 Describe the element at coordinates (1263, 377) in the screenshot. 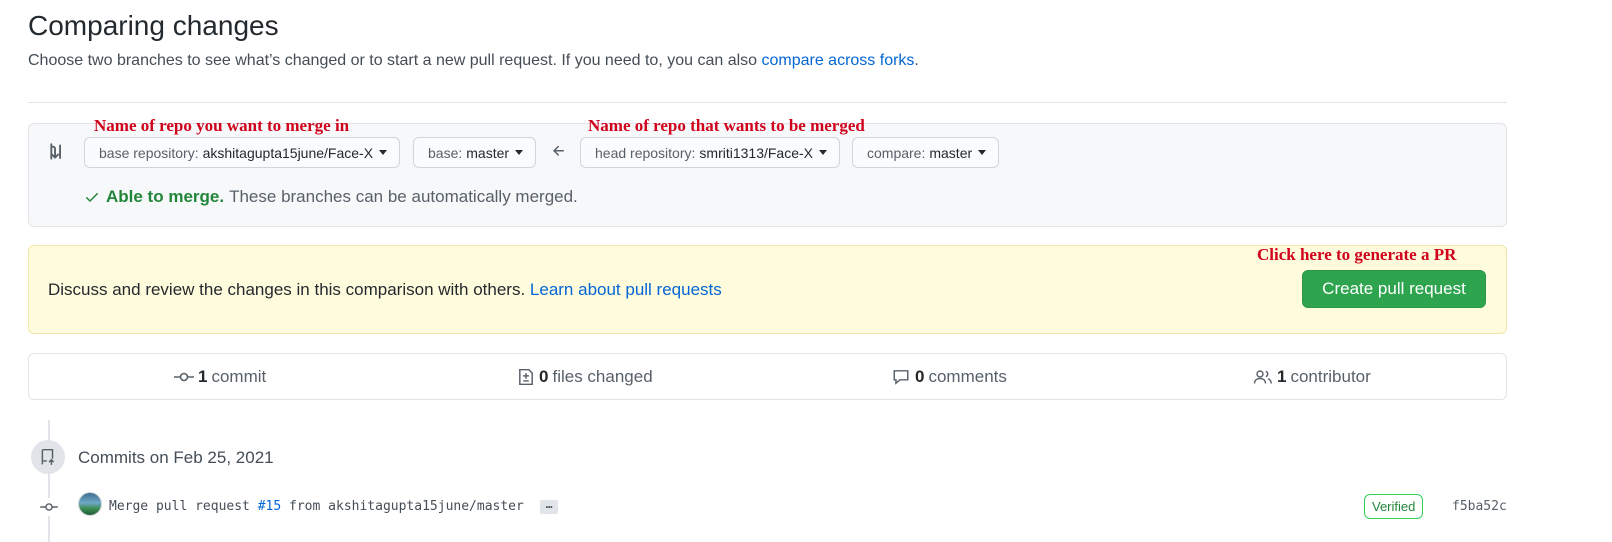

I see `people-icon` at that location.